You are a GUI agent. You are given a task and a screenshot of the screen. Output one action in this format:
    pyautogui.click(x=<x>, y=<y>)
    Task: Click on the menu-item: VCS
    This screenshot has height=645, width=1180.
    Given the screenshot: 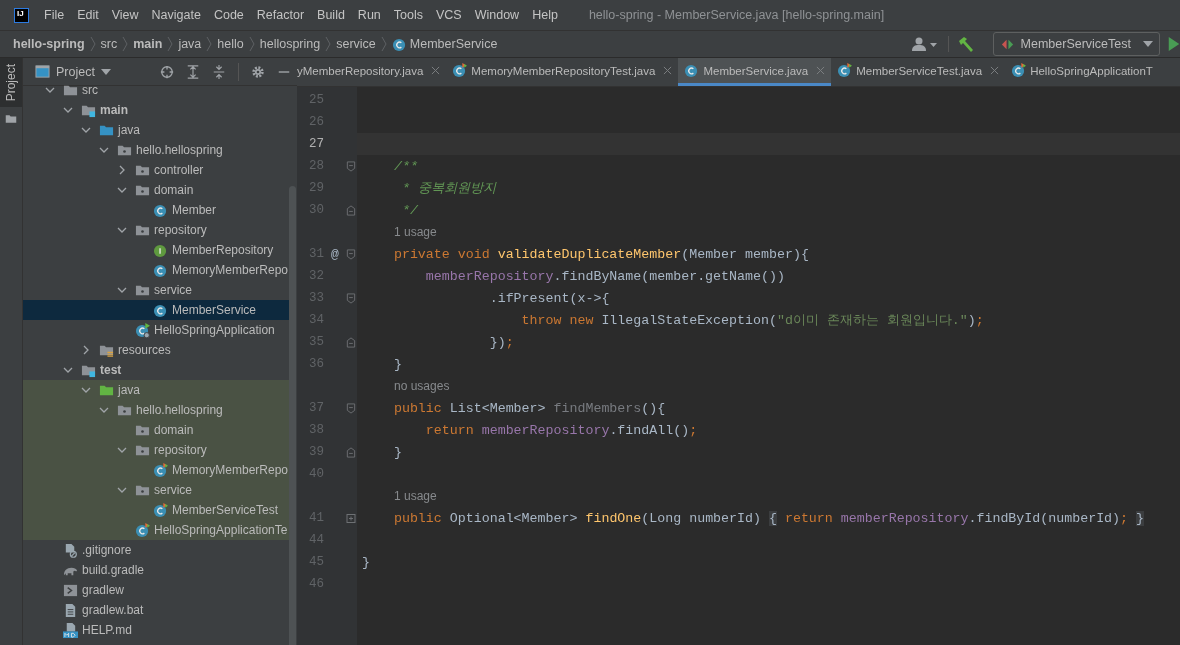 What is the action you would take?
    pyautogui.click(x=449, y=15)
    